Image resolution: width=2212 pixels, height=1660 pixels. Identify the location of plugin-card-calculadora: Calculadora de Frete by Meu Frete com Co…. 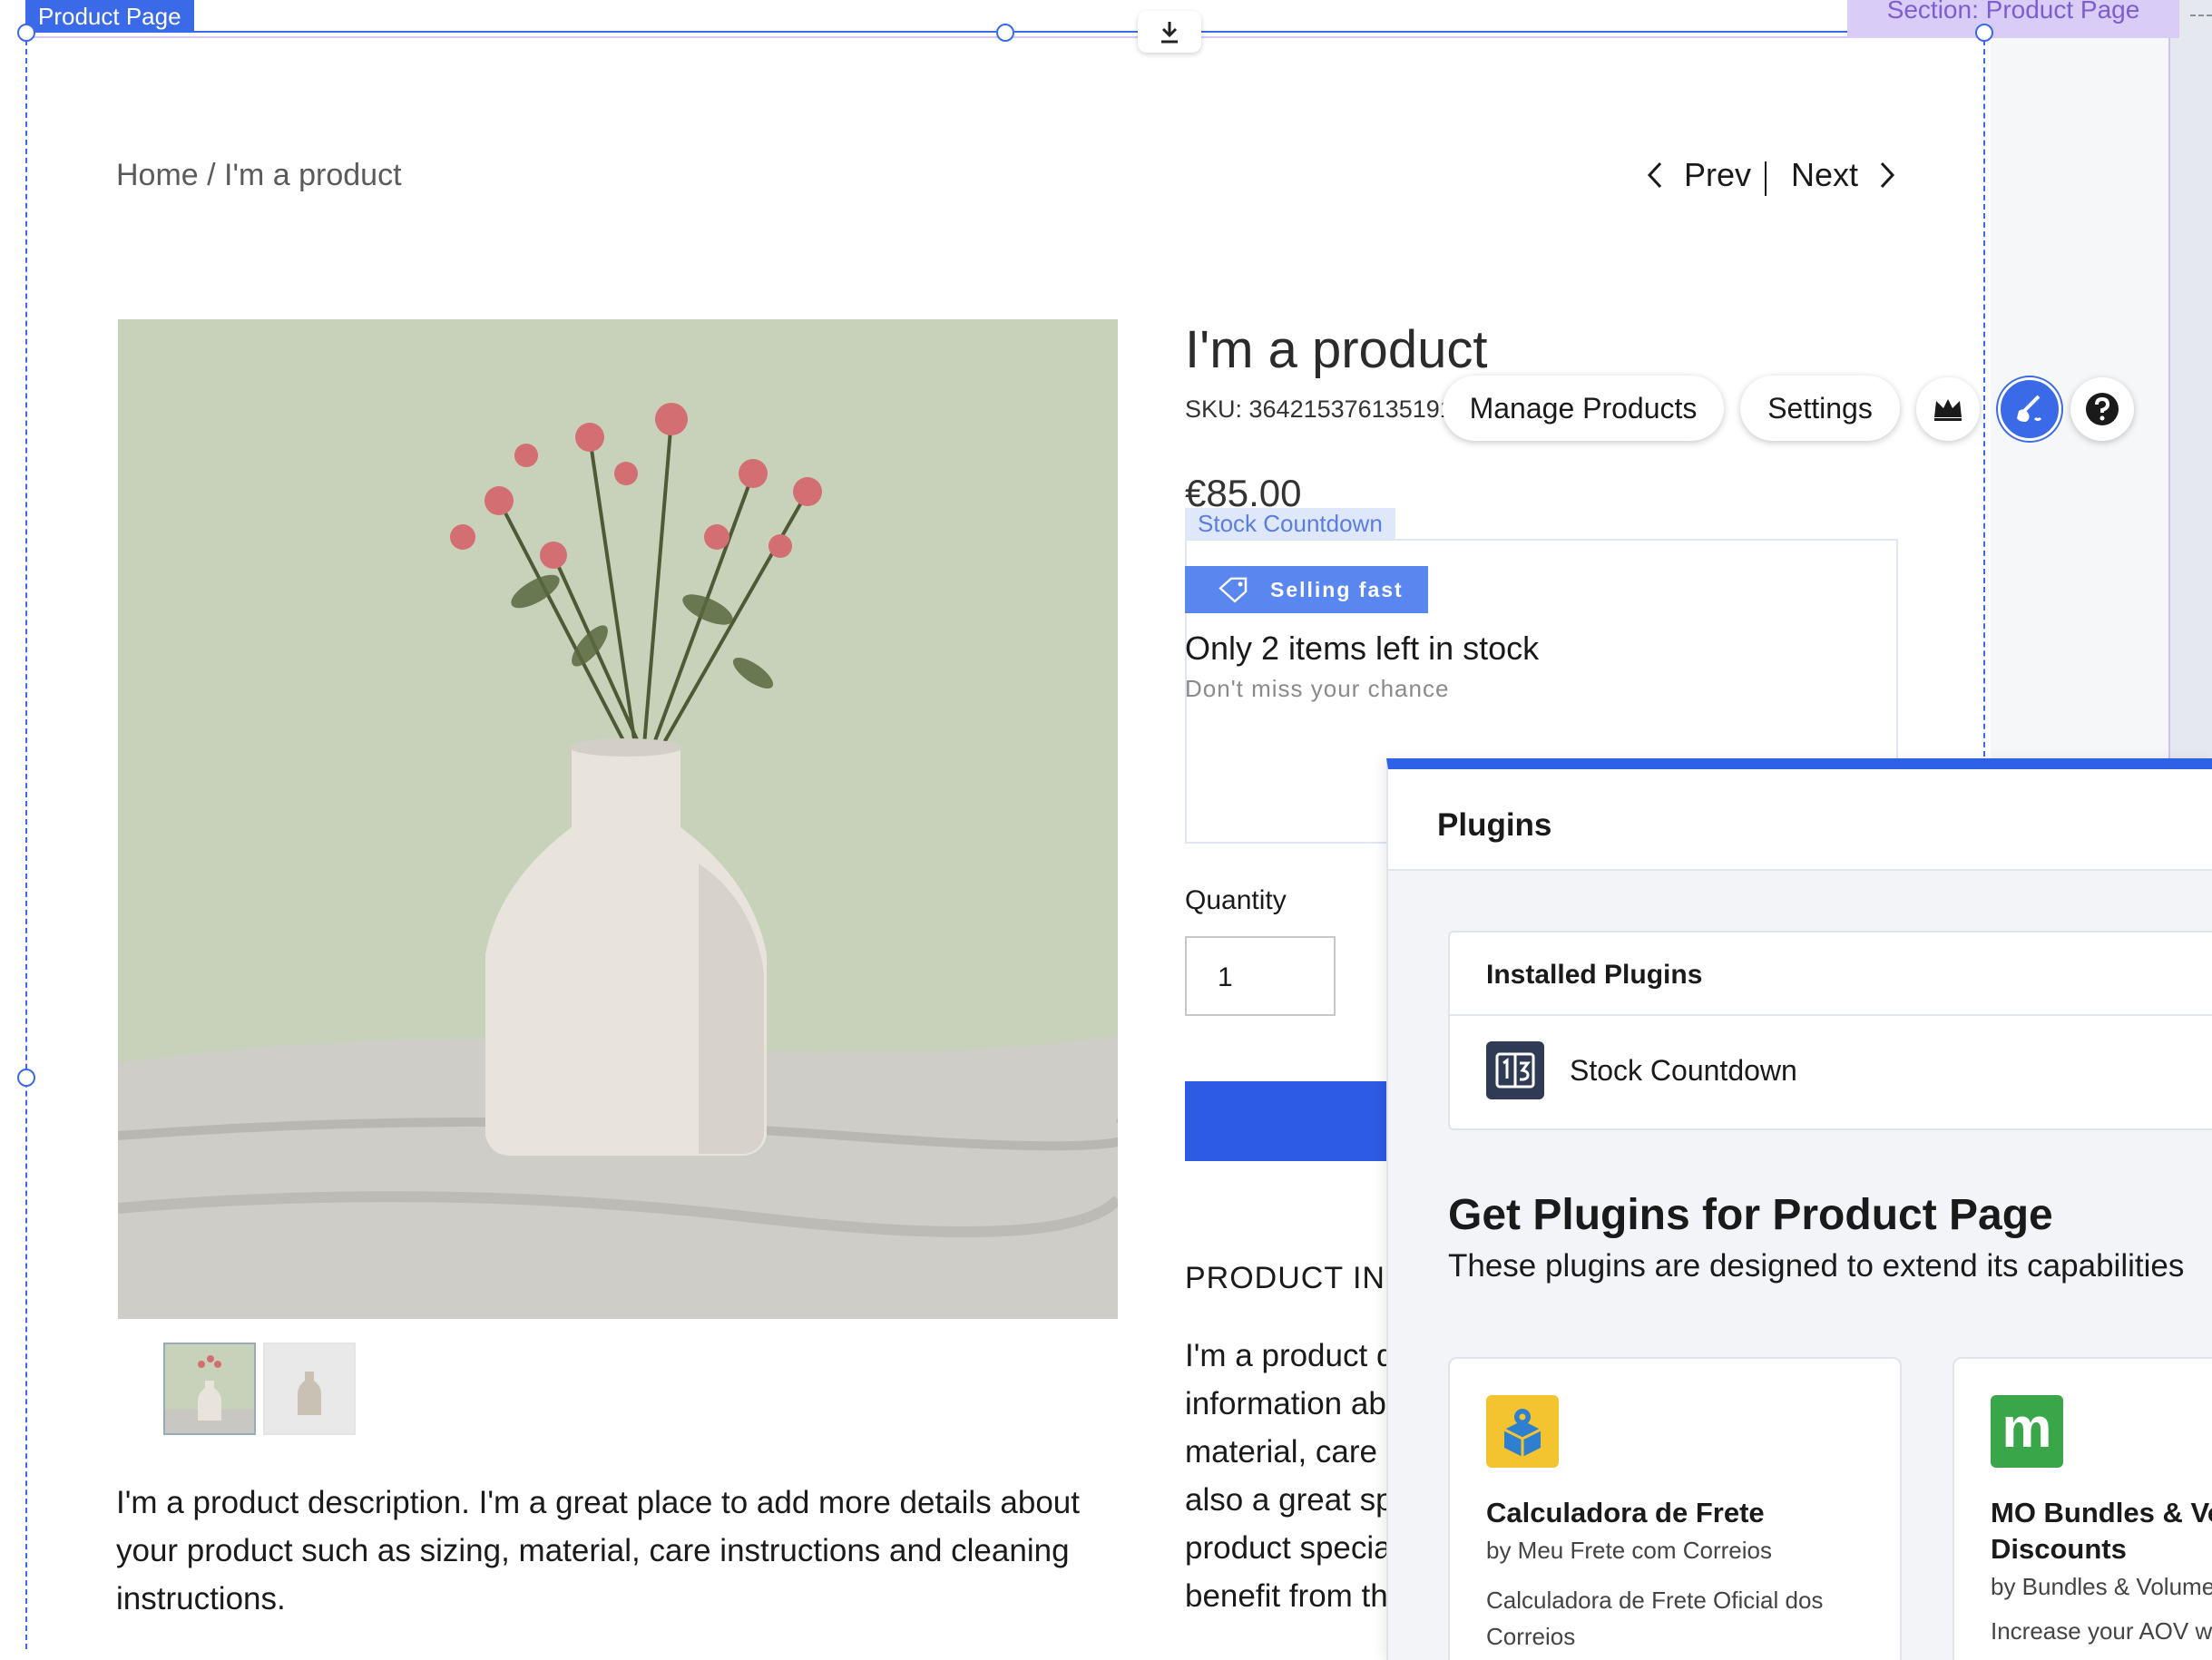
(1675, 1508).